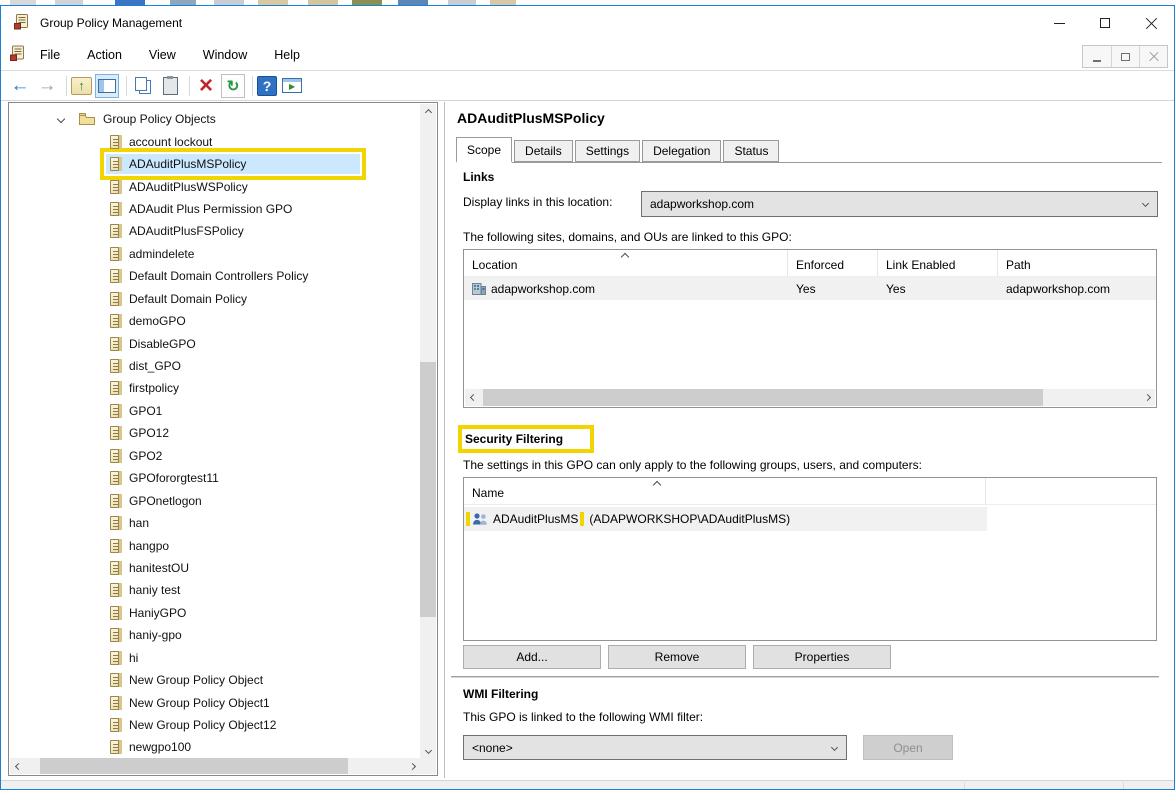 The width and height of the screenshot is (1175, 790). Describe the element at coordinates (1097, 60) in the screenshot. I see `mdi-minimize-icon` at that location.